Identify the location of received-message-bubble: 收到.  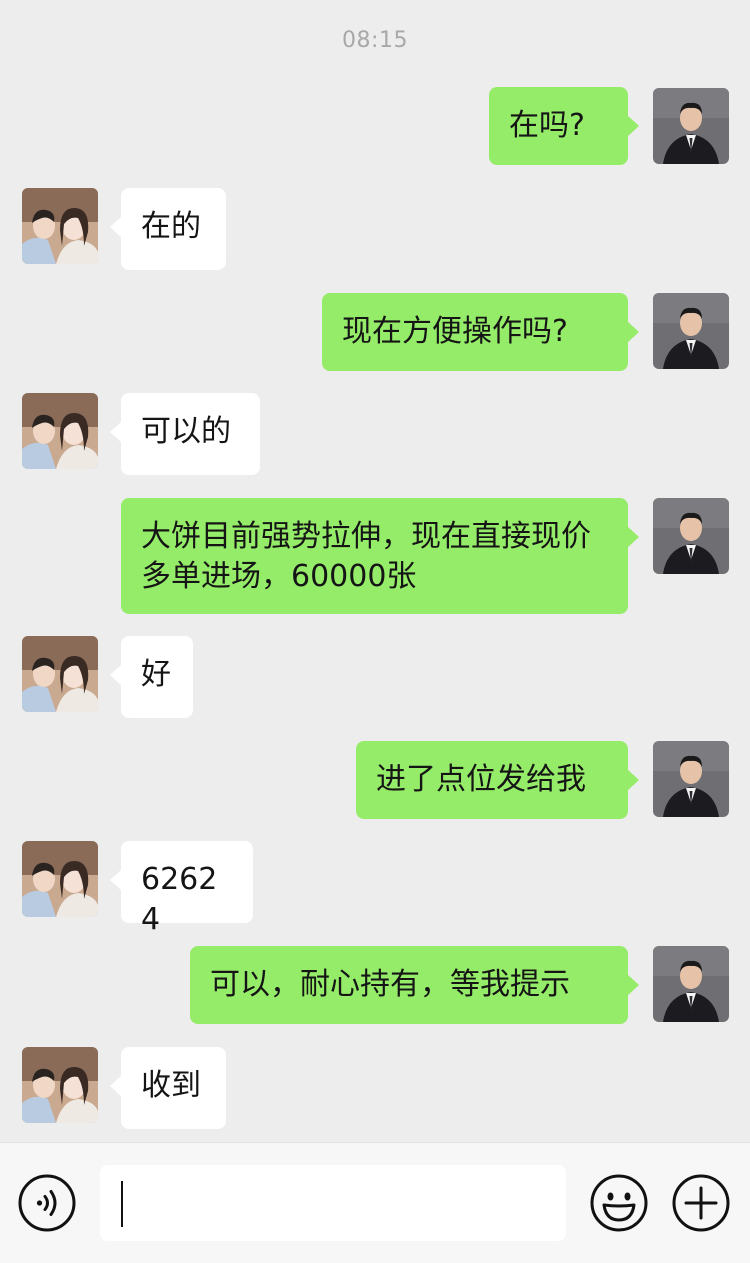
(168, 1088).